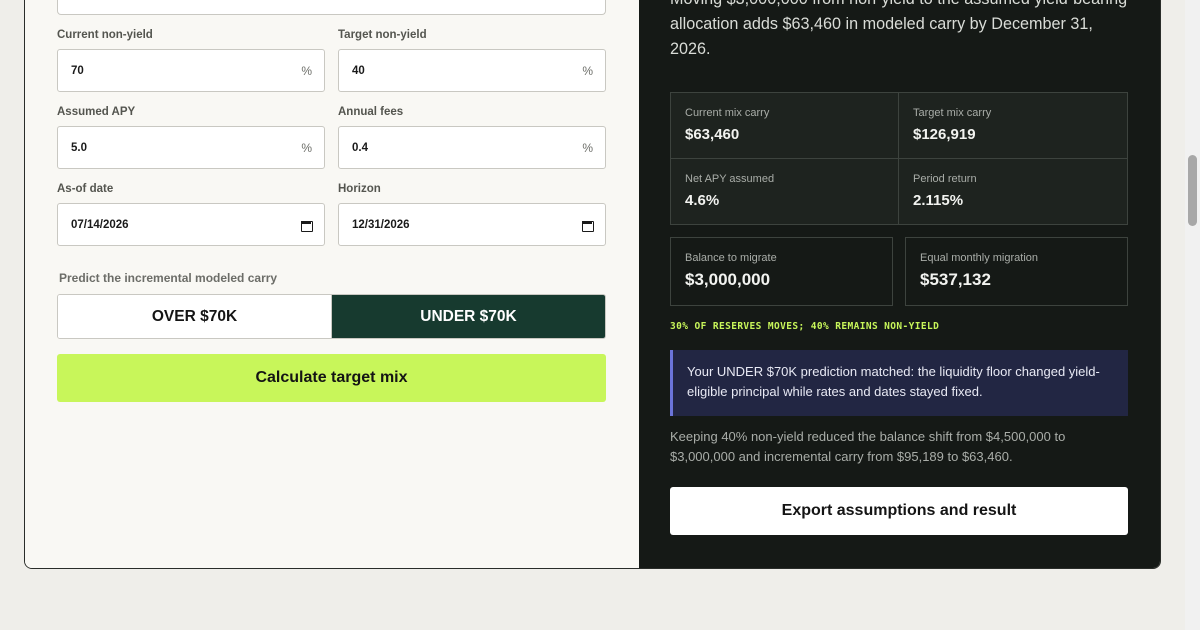 This screenshot has width=1200, height=630. Describe the element at coordinates (731, 258) in the screenshot. I see `balance-to-migrate-label: Balance to migrate` at that location.